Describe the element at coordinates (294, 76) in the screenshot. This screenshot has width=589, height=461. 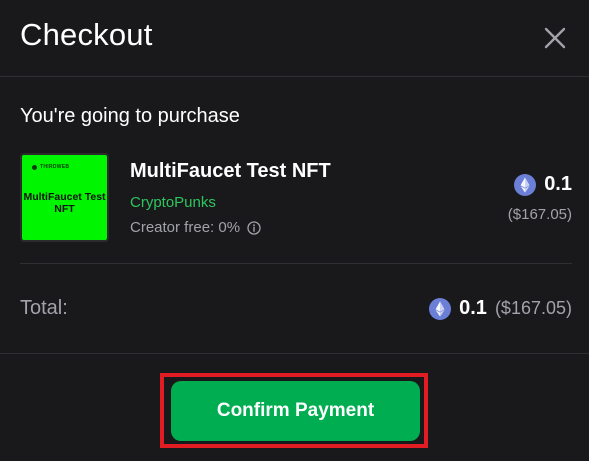
I see `header-divider` at that location.